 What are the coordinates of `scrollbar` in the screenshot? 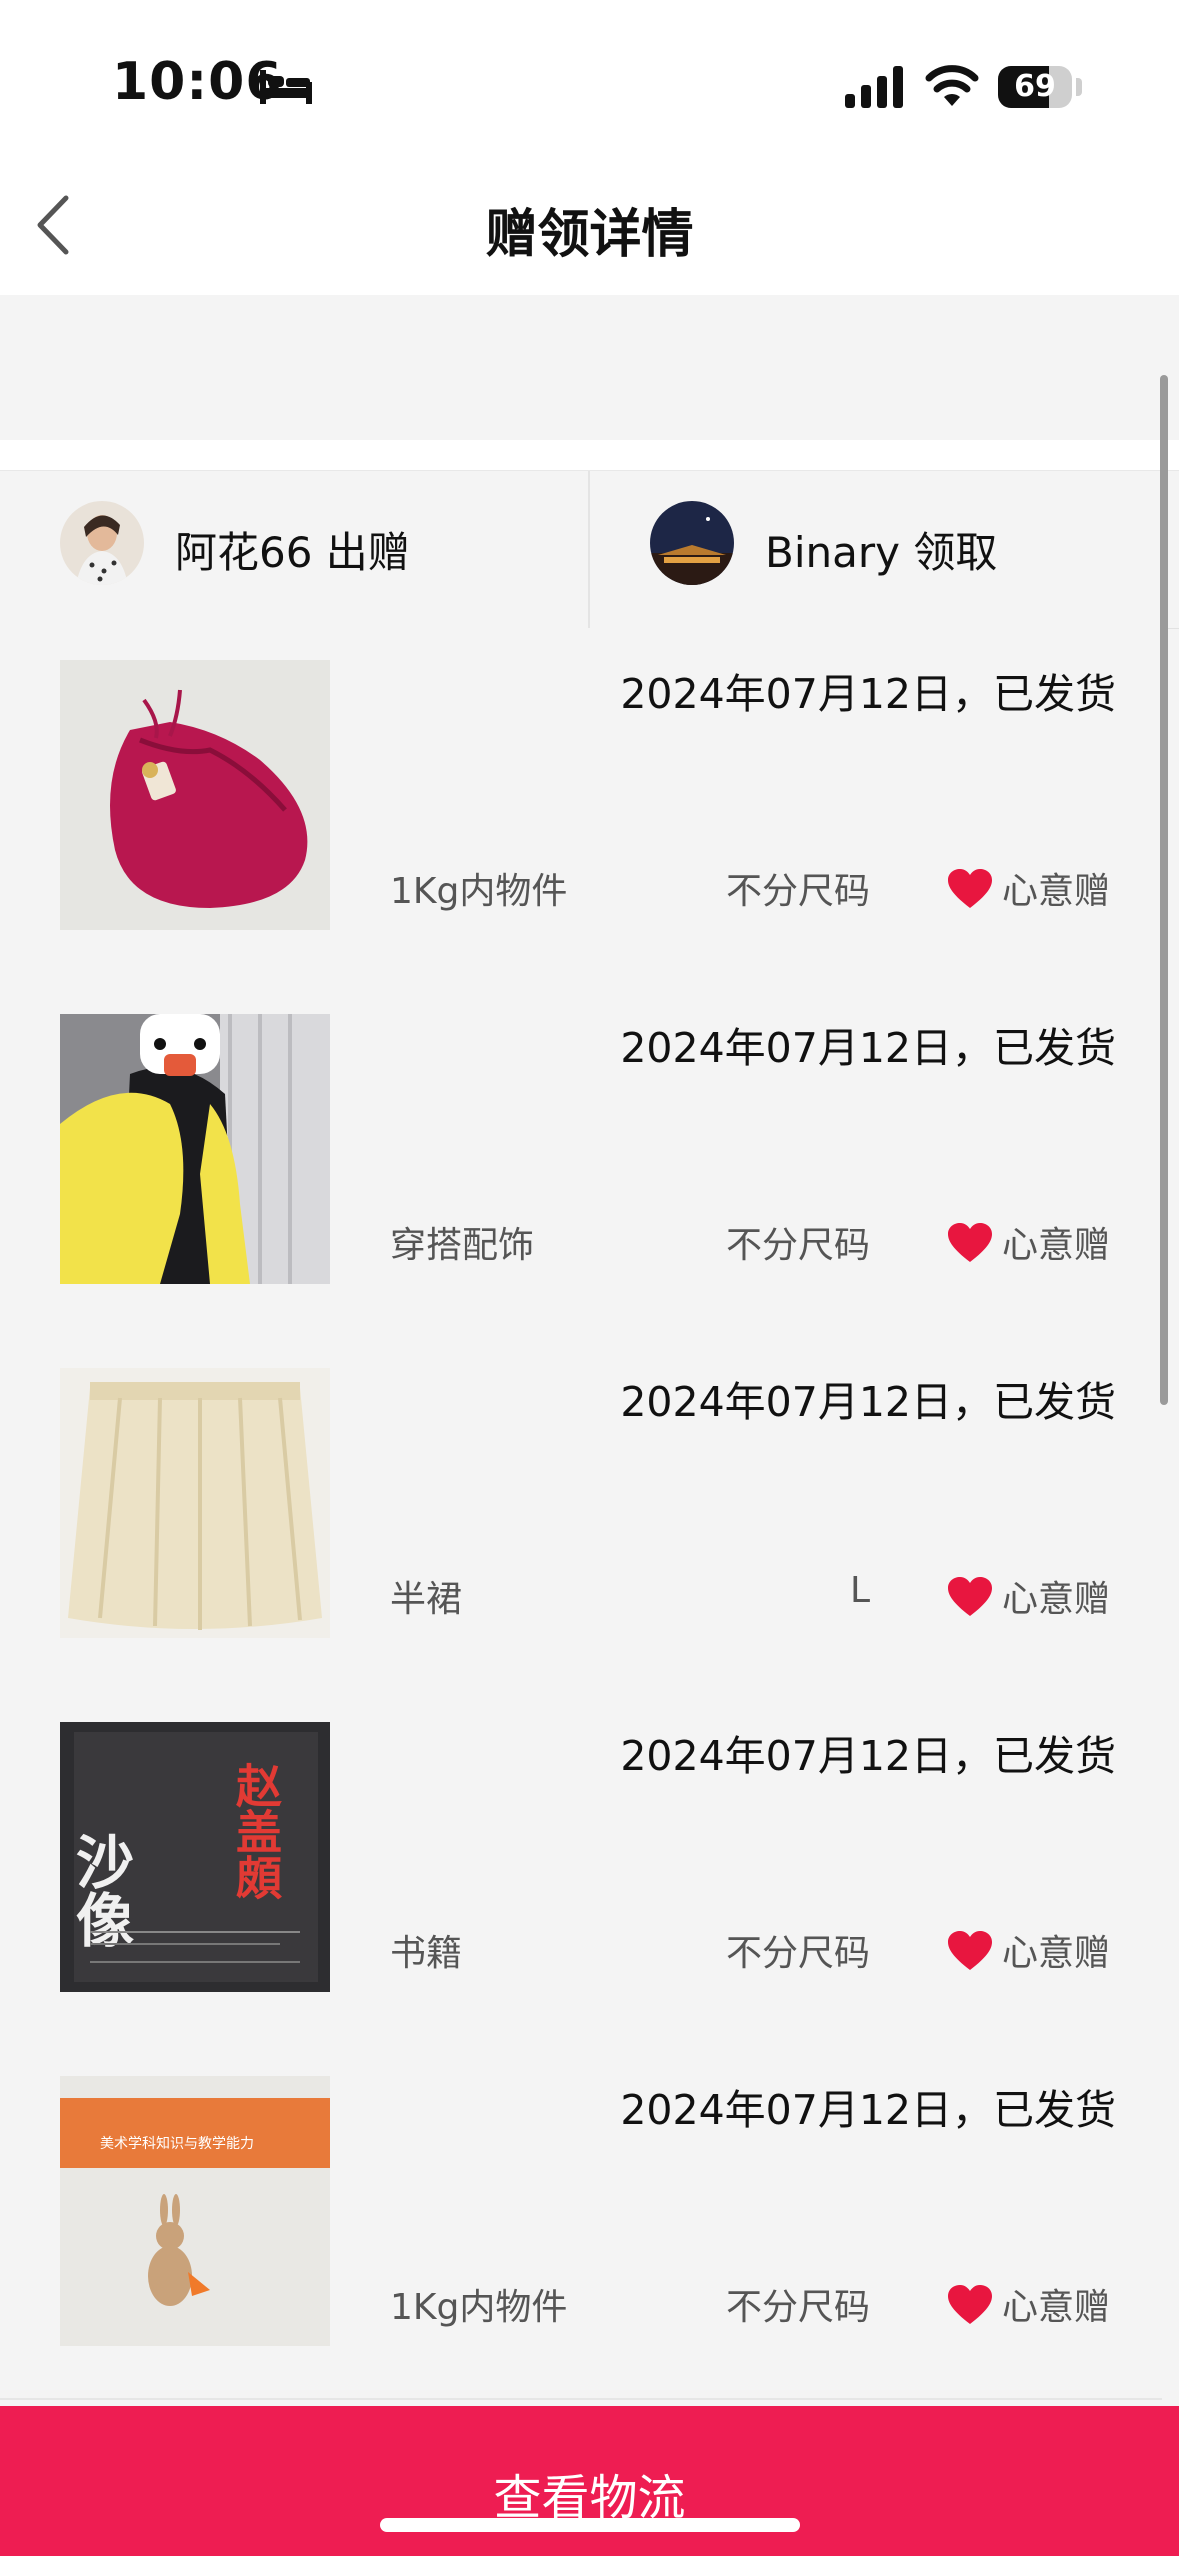 It's located at (1164, 890).